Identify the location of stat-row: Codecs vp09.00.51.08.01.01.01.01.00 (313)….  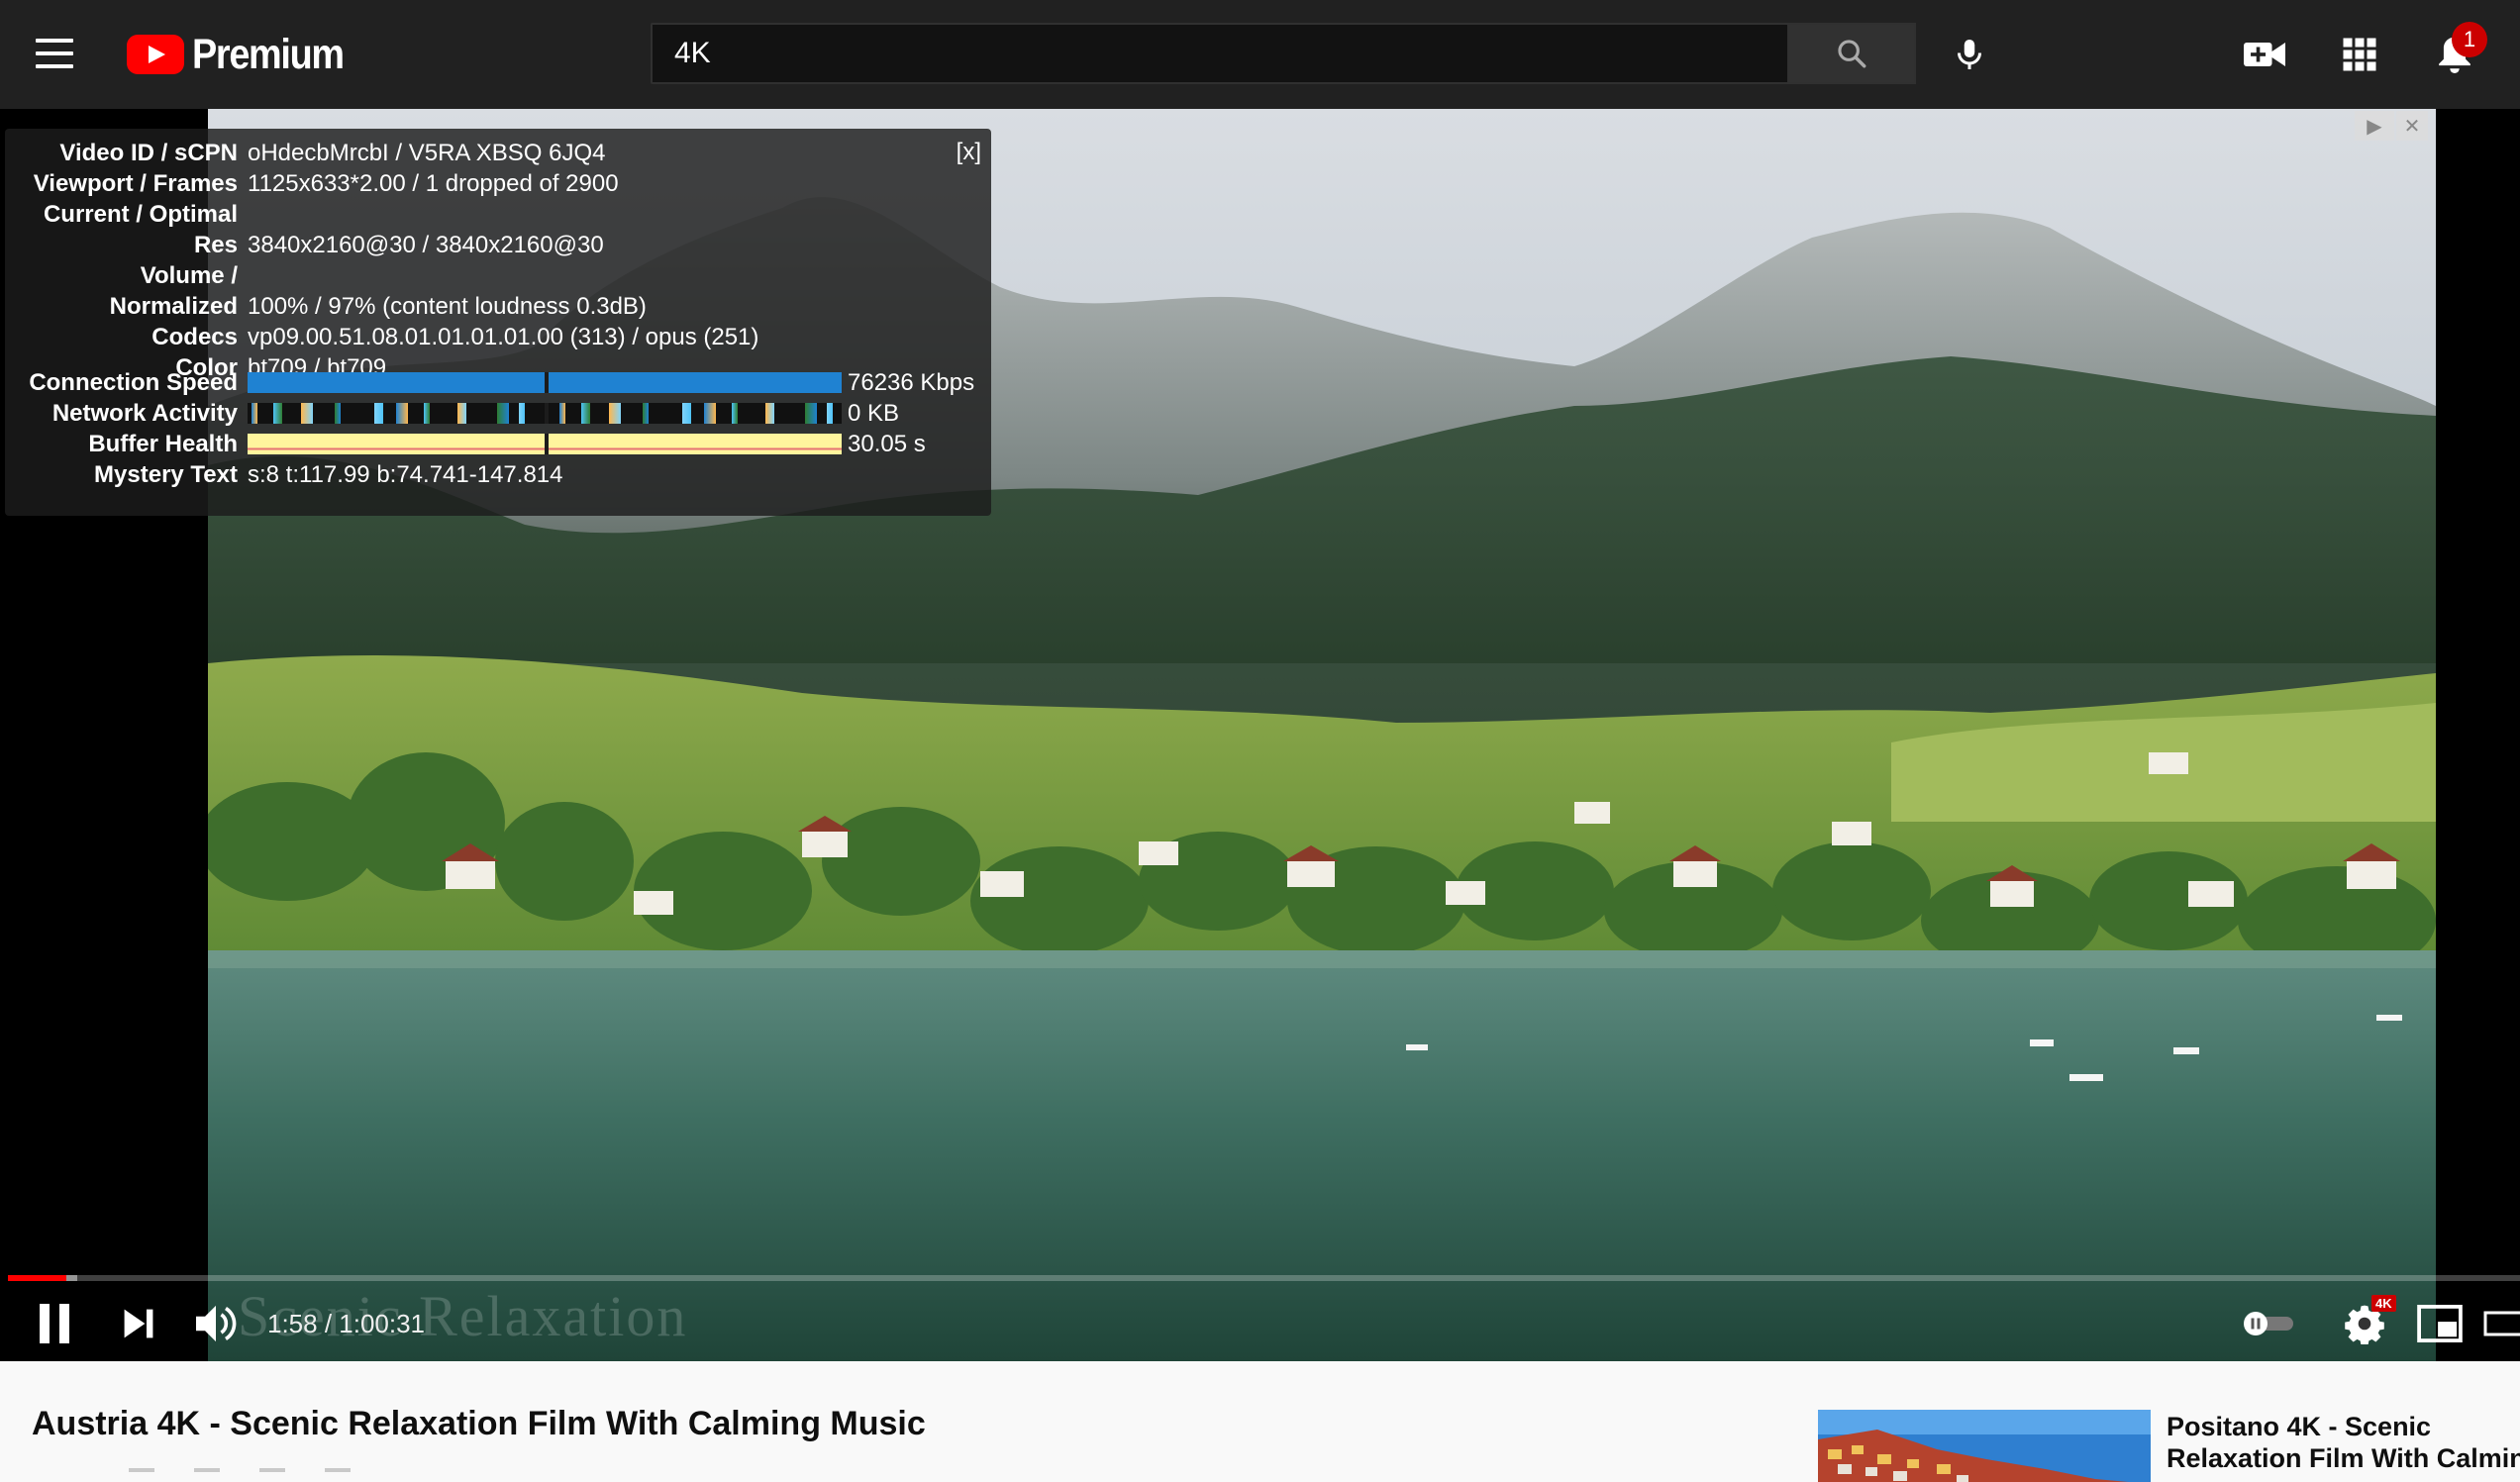
(381, 337).